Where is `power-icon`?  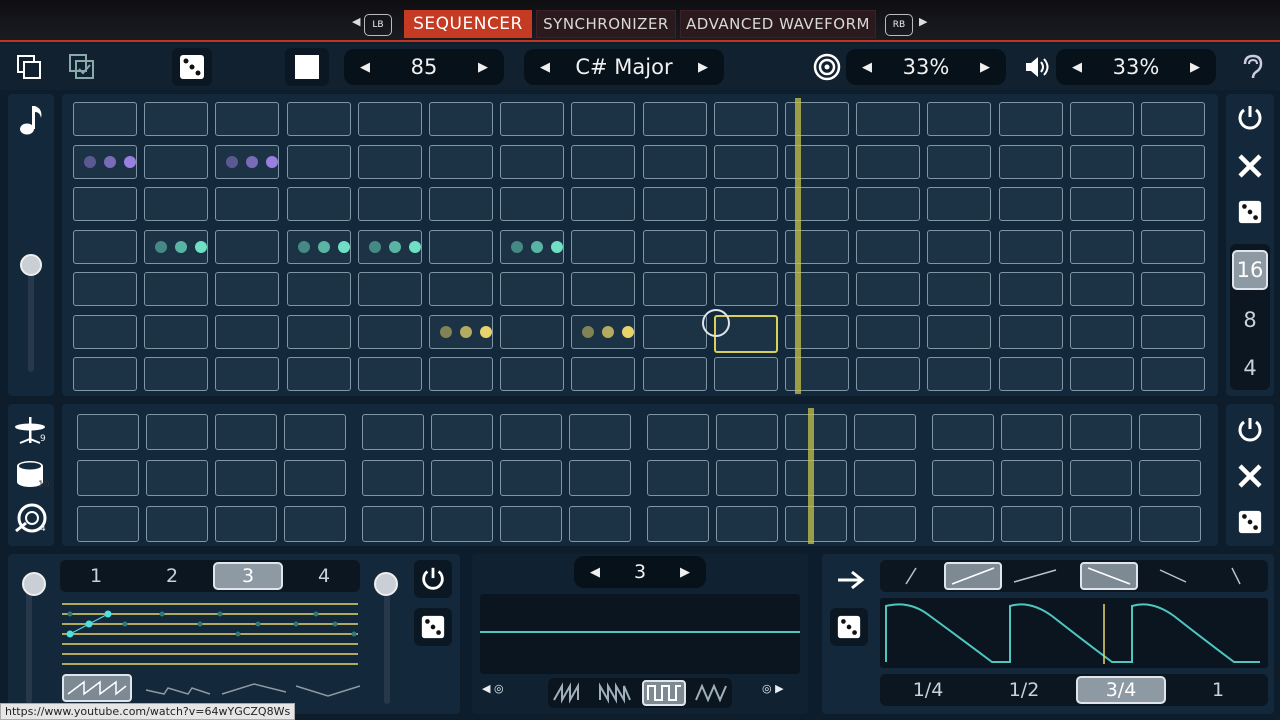 power-icon is located at coordinates (1250, 118).